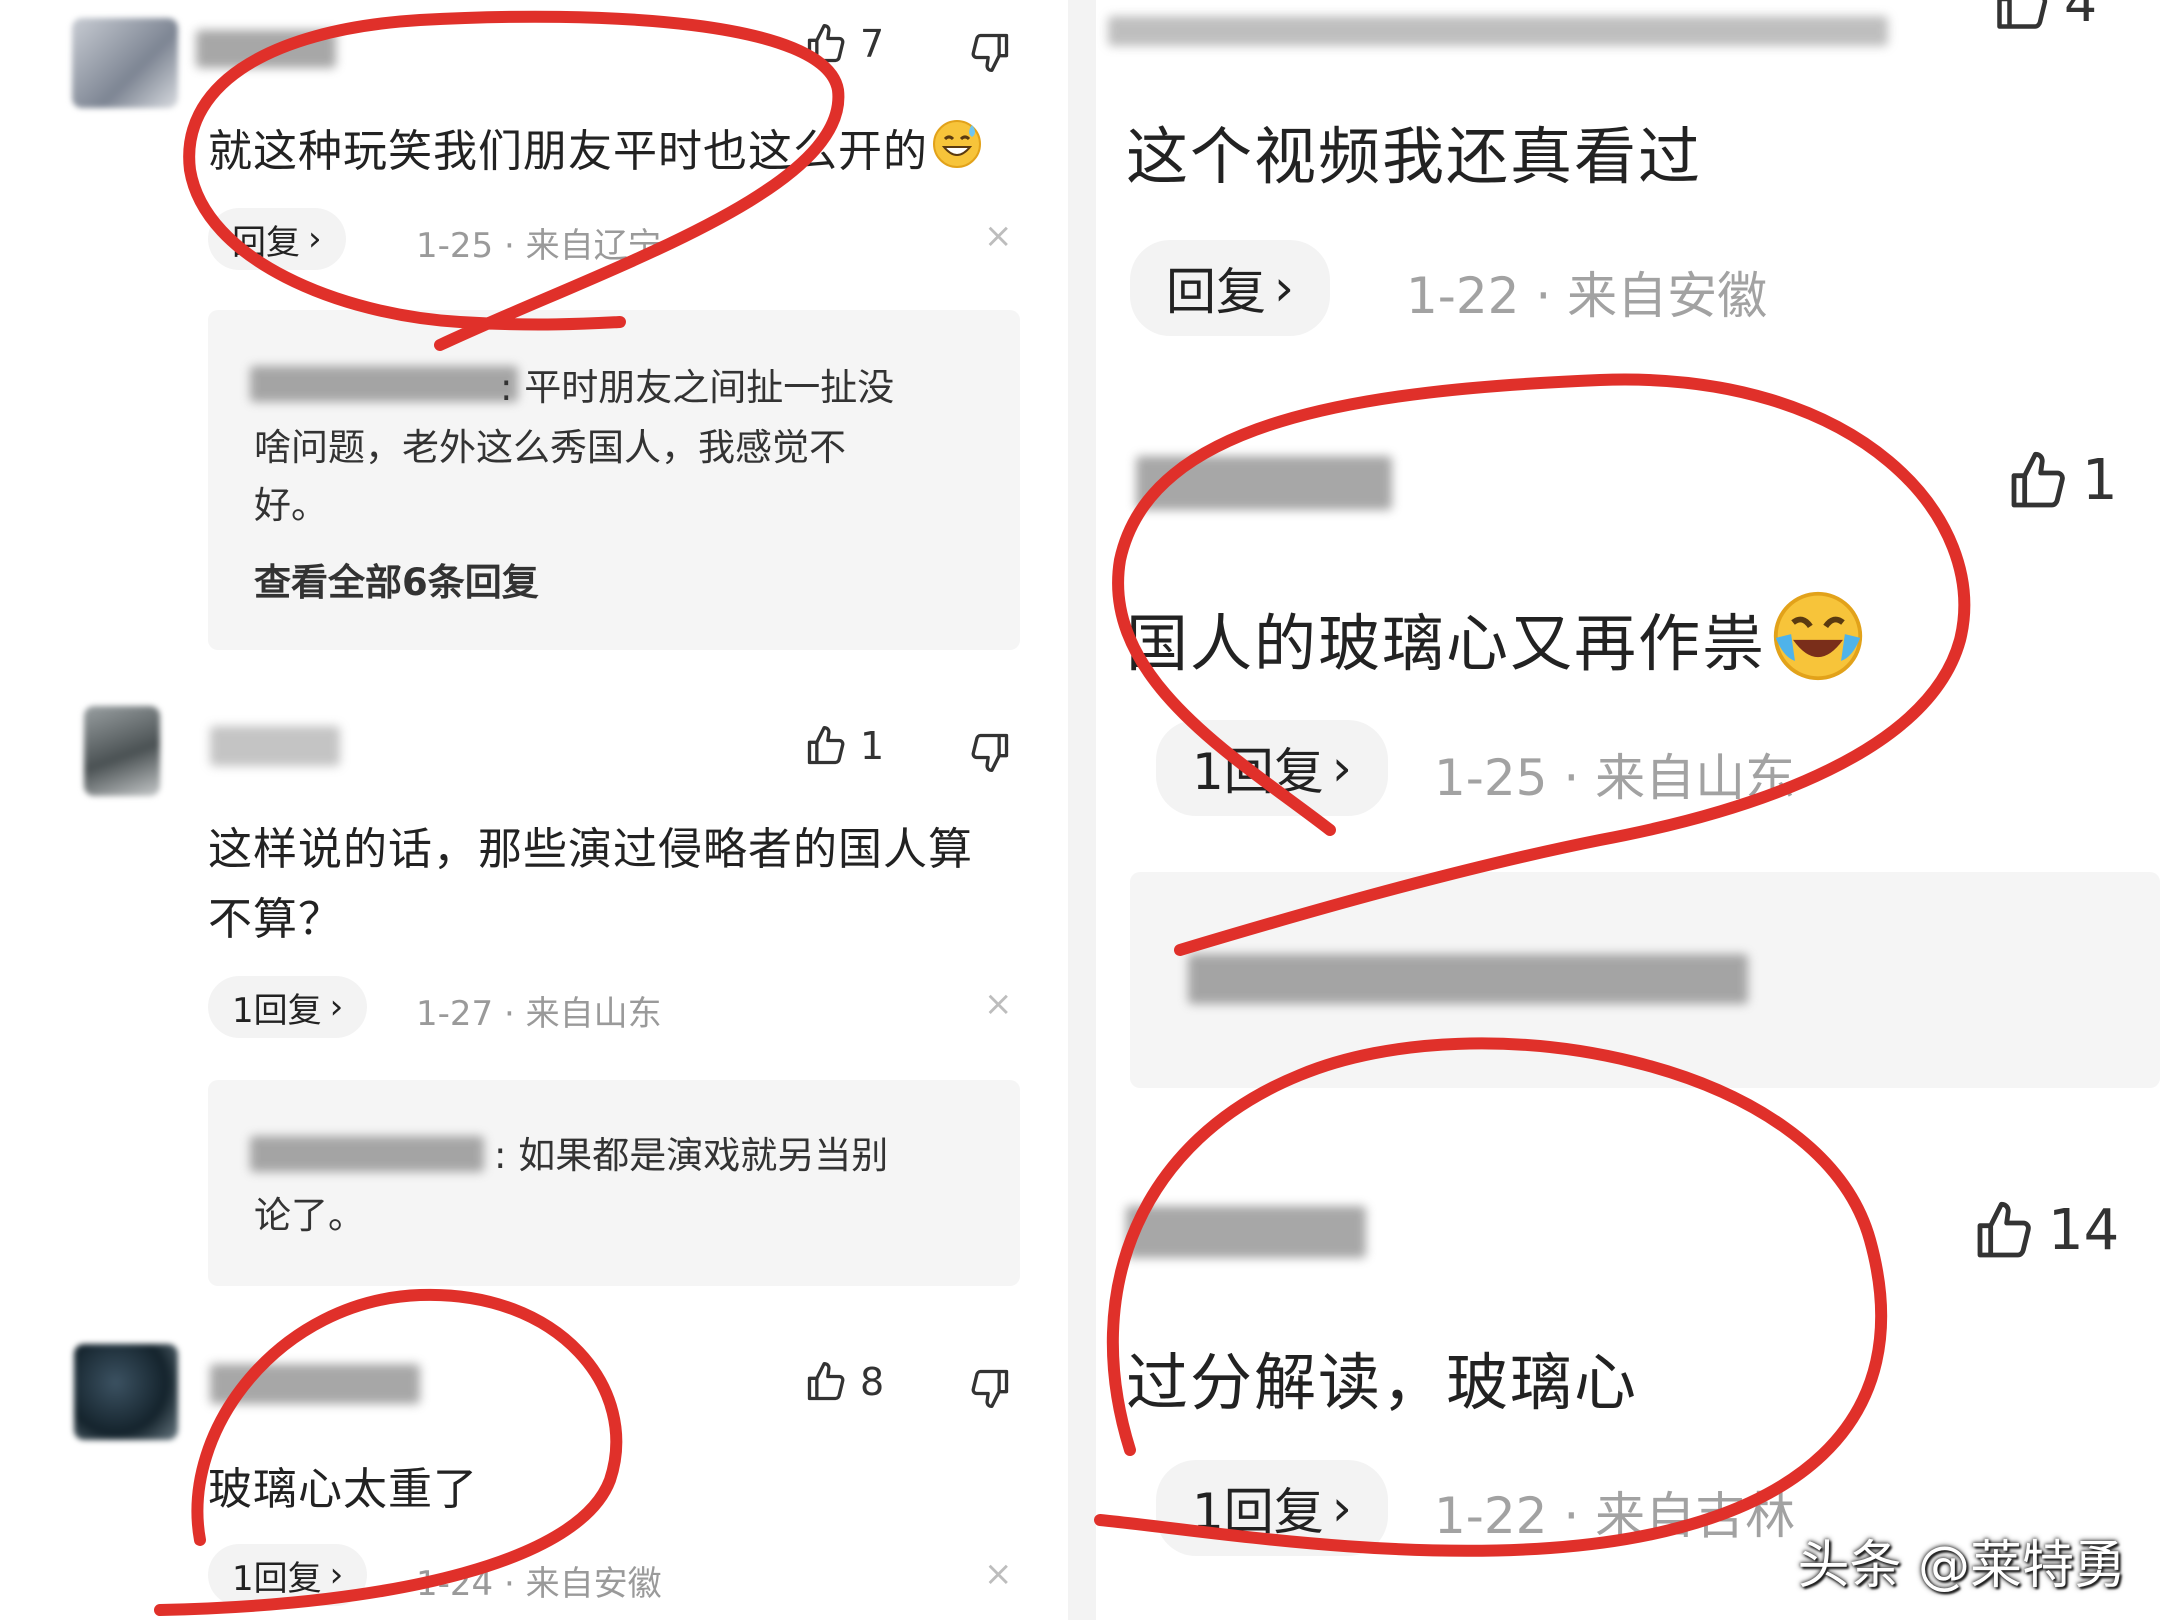 This screenshot has width=2160, height=1620. I want to click on like-count: 8, so click(872, 1382).